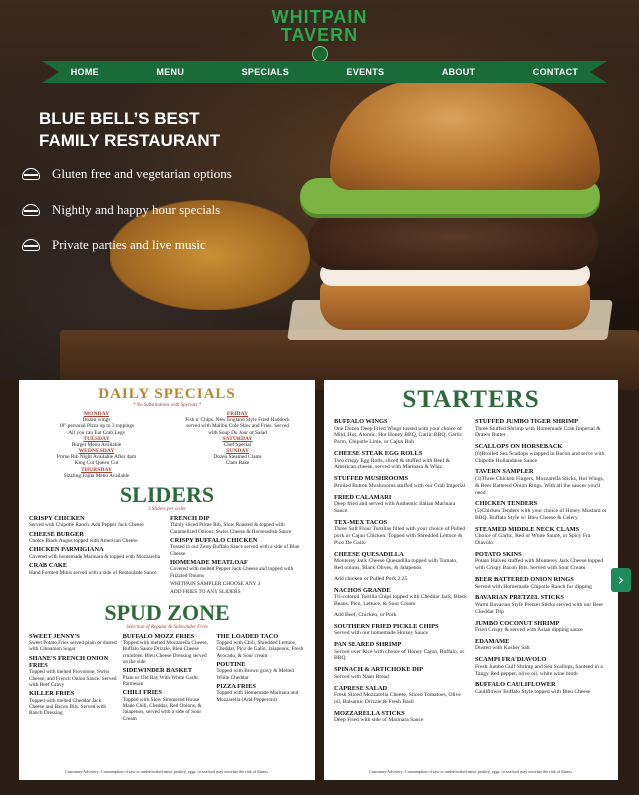 The width and height of the screenshot is (639, 795). I want to click on menu-item: Add Beef, Chicken, or Pork, so click(400, 615).